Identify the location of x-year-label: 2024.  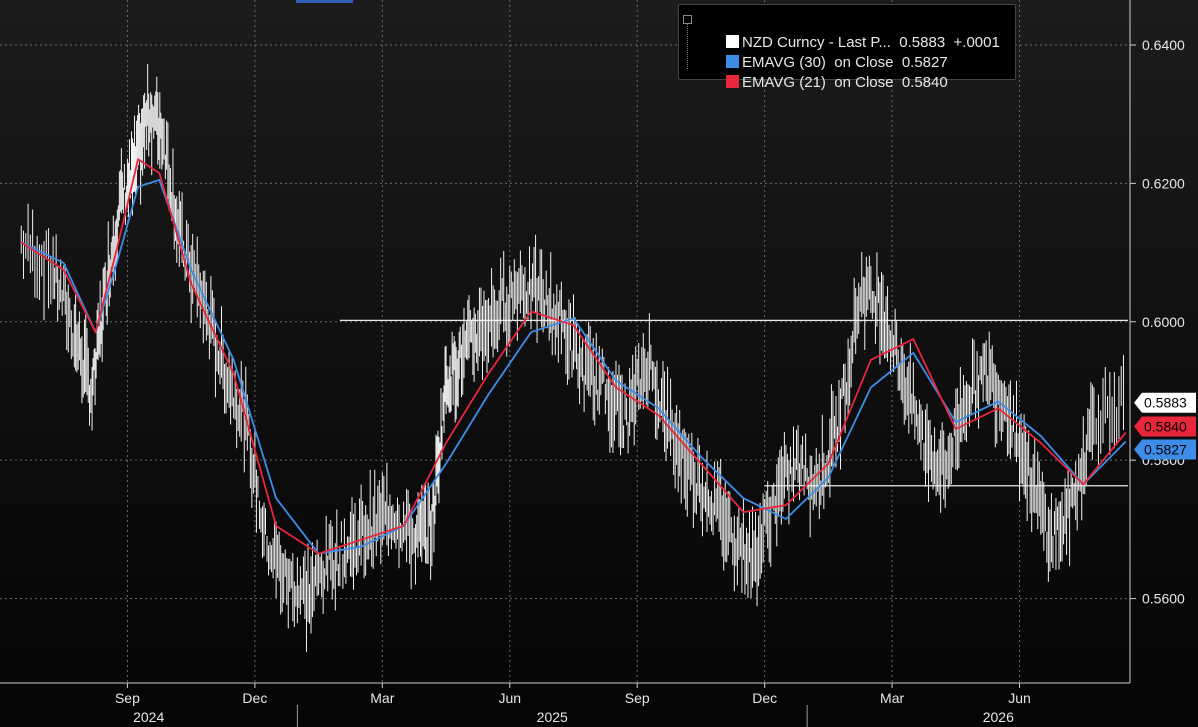
(148, 717).